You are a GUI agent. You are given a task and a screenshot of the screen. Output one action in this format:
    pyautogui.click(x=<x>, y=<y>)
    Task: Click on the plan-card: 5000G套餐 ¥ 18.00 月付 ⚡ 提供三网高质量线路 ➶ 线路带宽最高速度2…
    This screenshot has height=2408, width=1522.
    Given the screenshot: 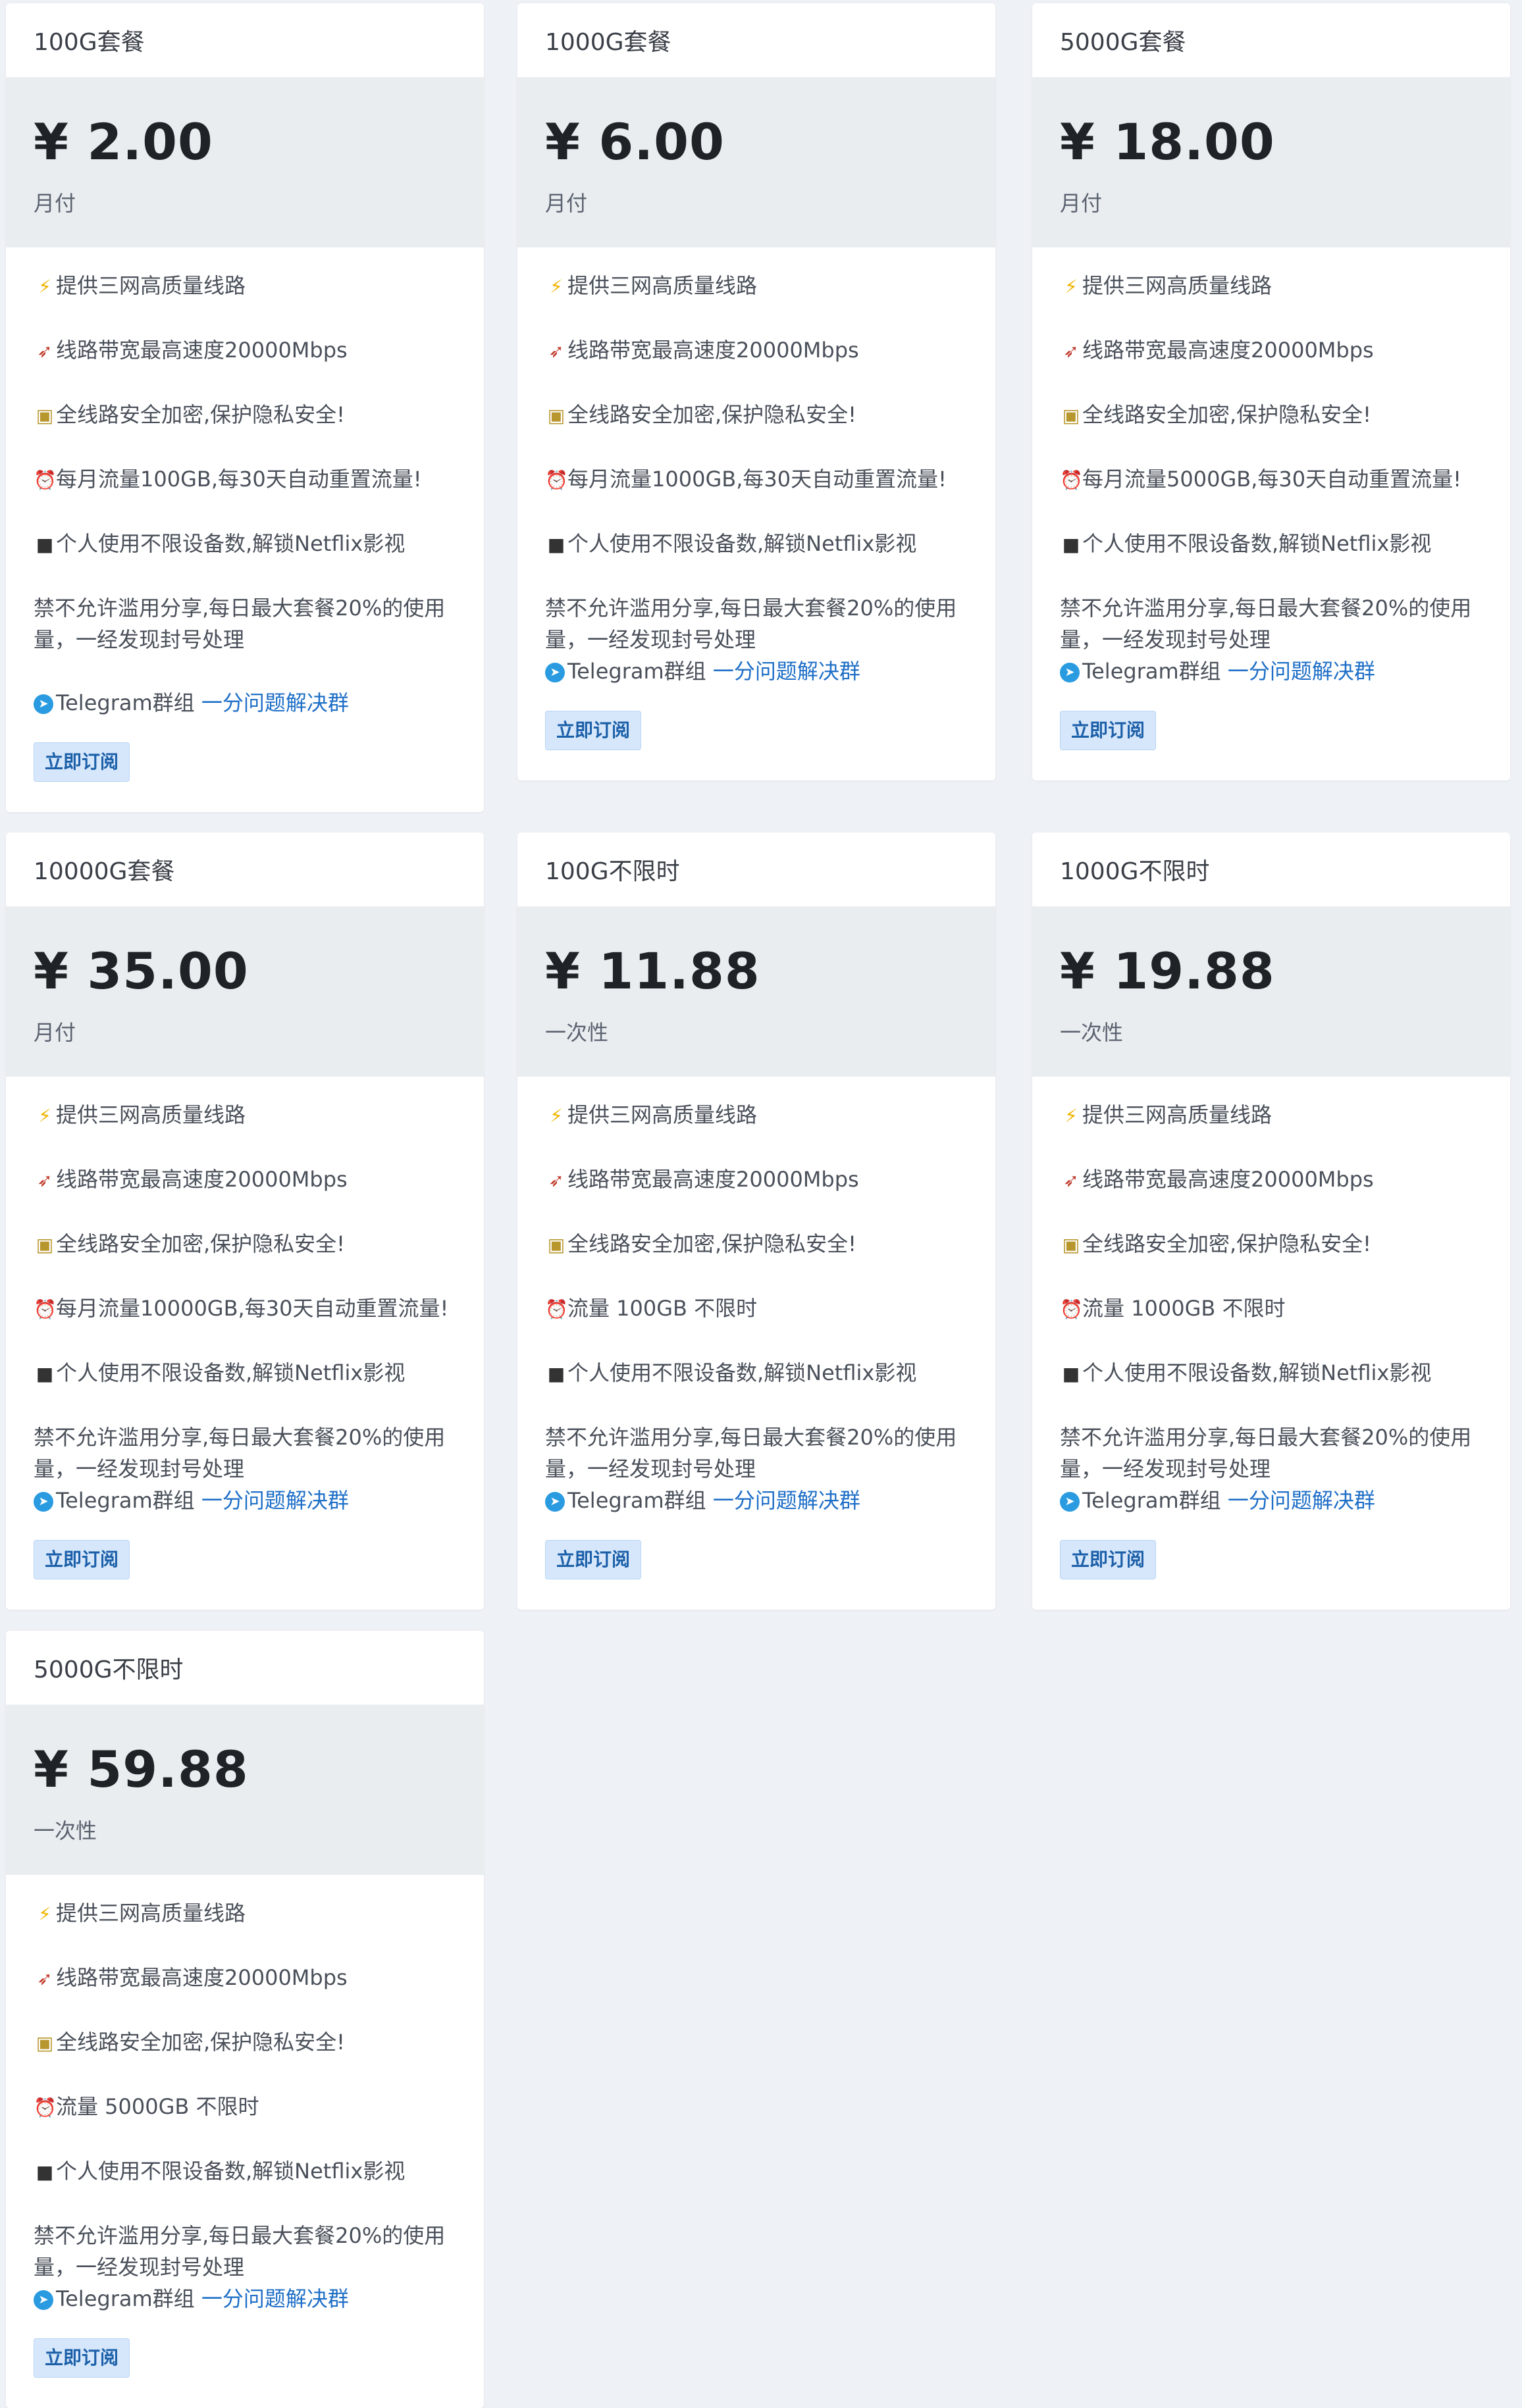 What is the action you would take?
    pyautogui.click(x=1271, y=392)
    